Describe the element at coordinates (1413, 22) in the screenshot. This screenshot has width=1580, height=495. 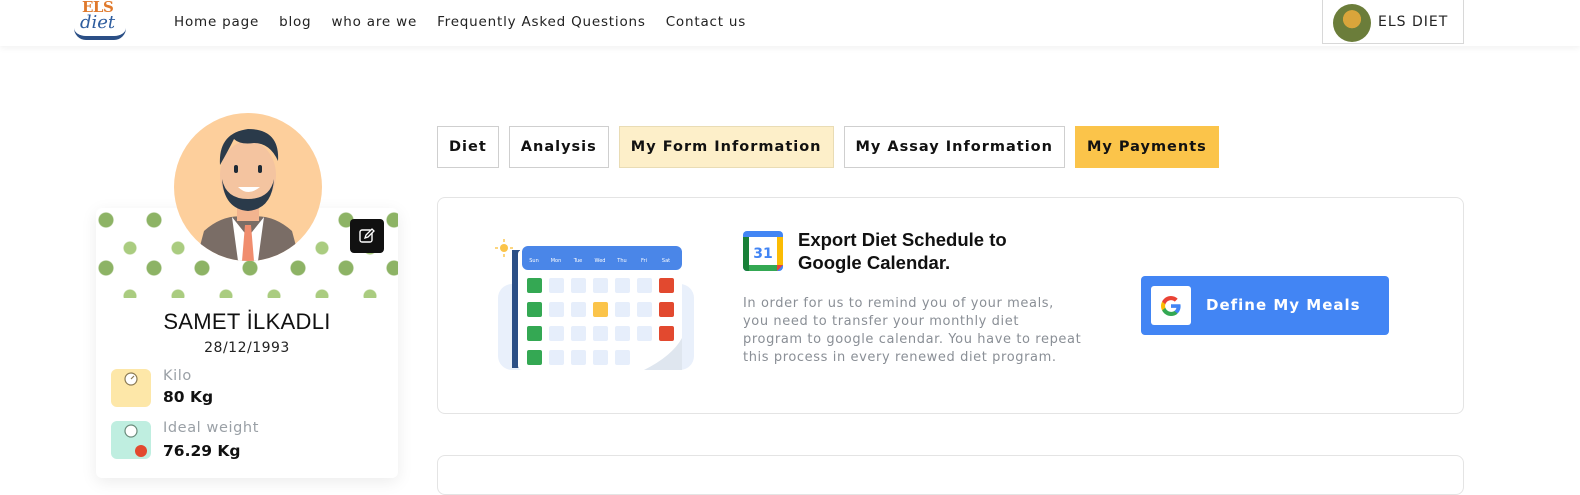
I see `user-name: ELS DIET` at that location.